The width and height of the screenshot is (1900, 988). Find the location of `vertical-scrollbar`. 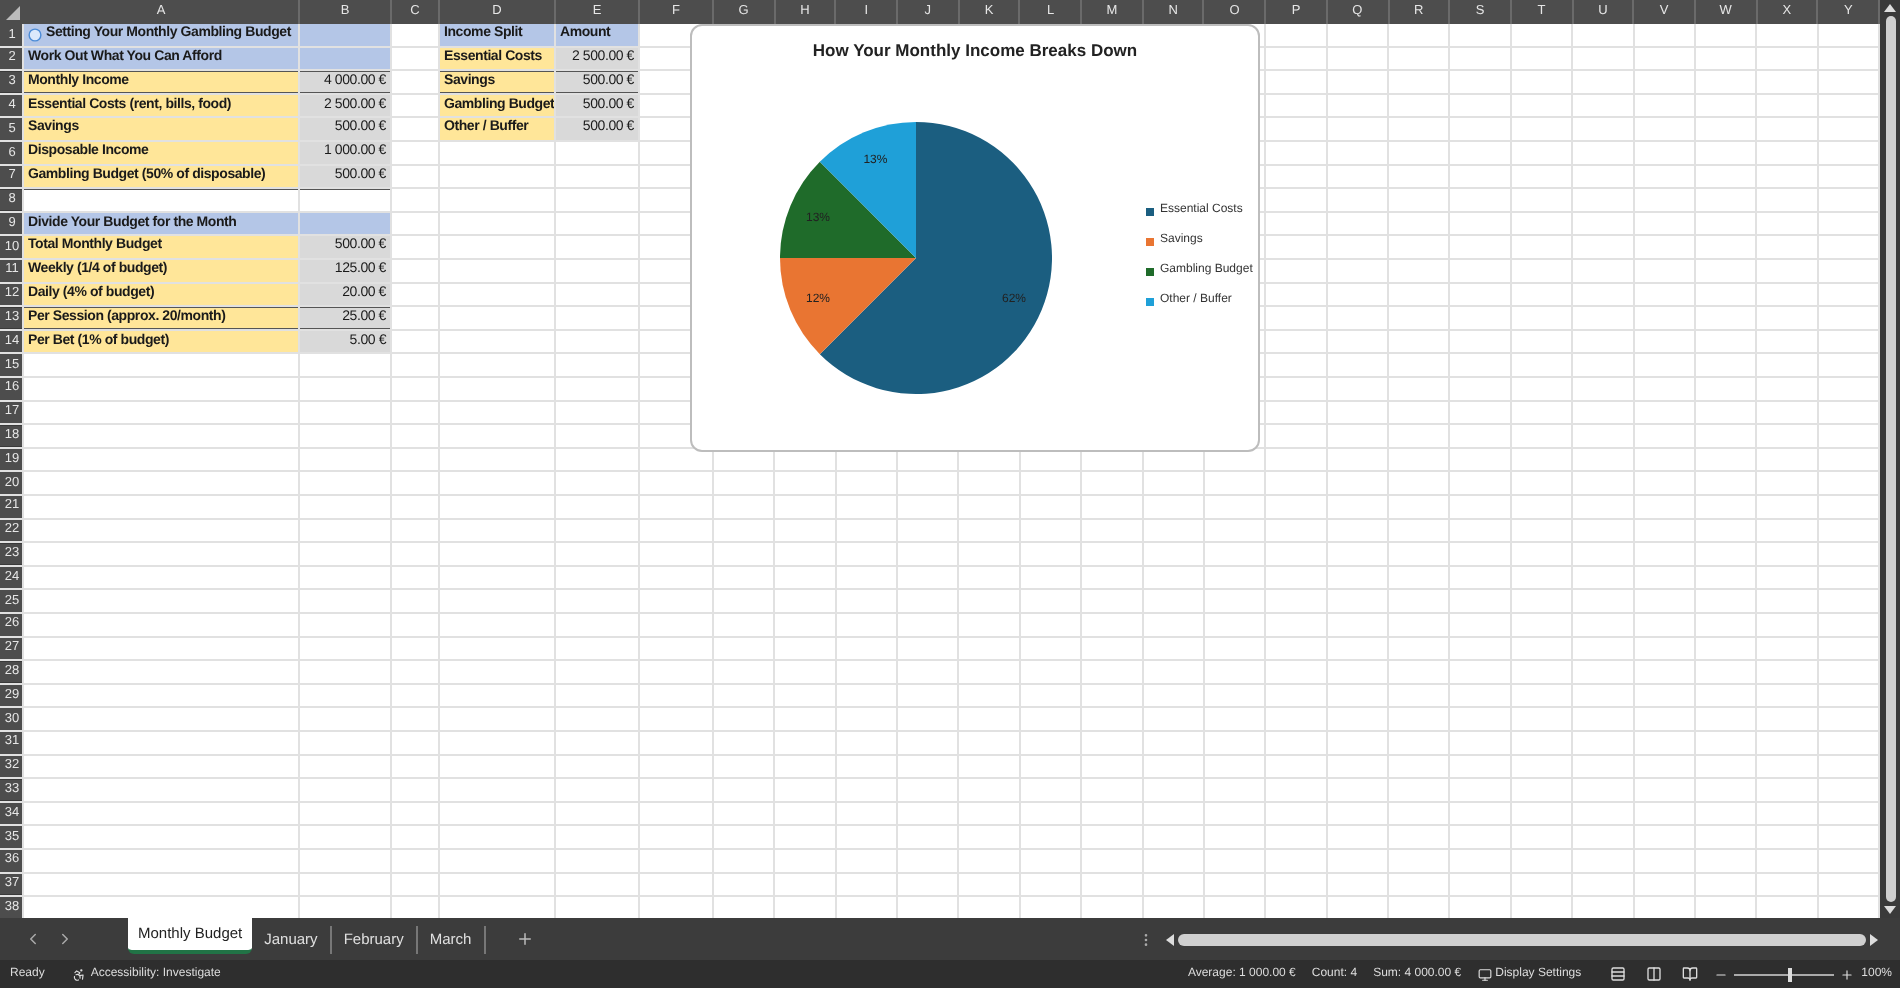

vertical-scrollbar is located at coordinates (1890, 459).